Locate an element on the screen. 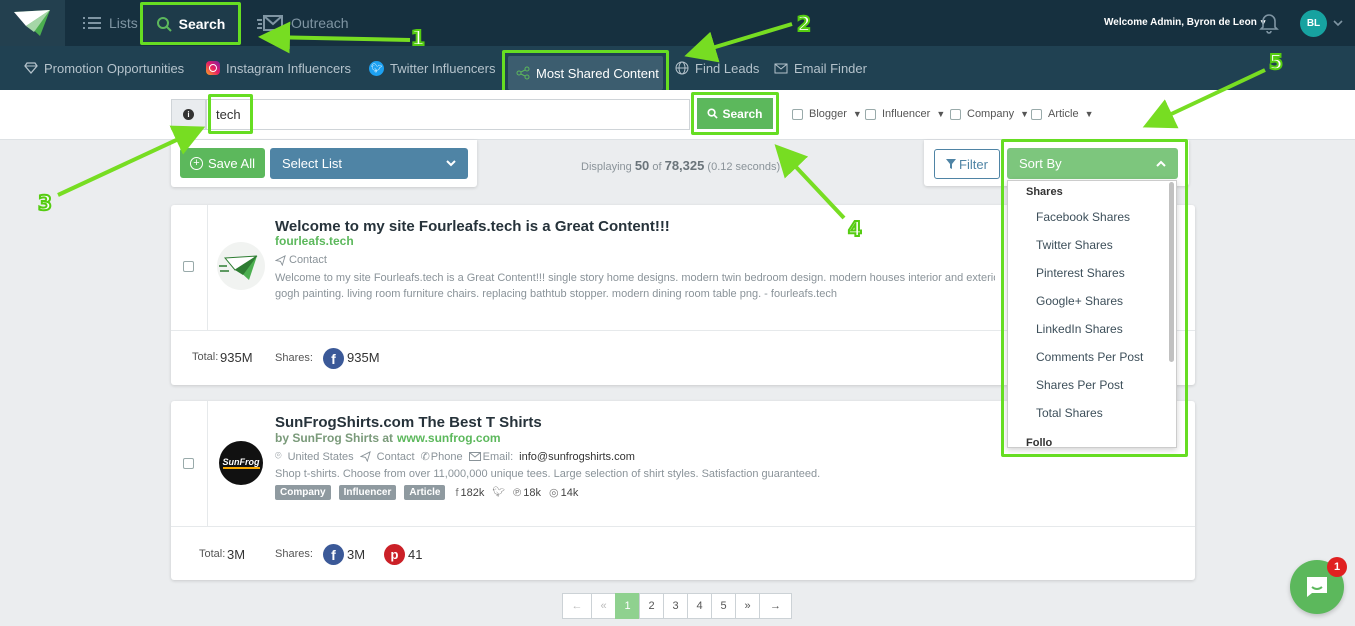  email-value: info@sunfrogshirts.com is located at coordinates (577, 457).